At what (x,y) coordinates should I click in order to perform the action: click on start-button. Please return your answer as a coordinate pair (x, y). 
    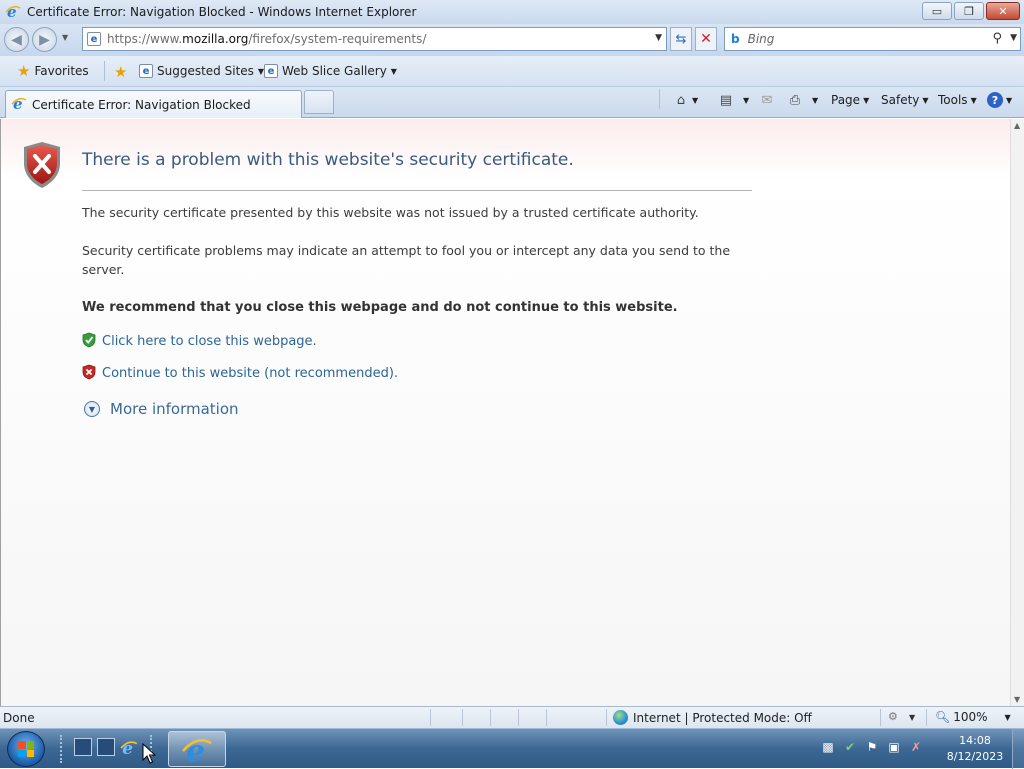
    Looking at the image, I should click on (26, 749).